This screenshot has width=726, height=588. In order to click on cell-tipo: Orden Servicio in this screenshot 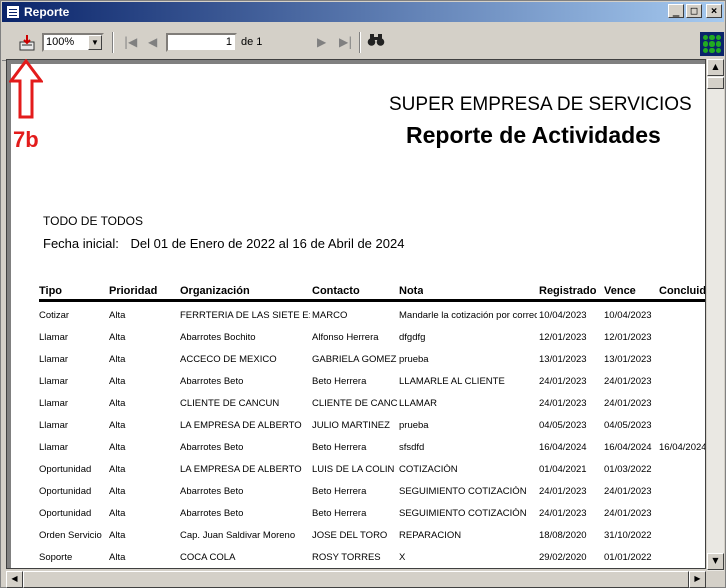, I will do `click(70, 535)`.